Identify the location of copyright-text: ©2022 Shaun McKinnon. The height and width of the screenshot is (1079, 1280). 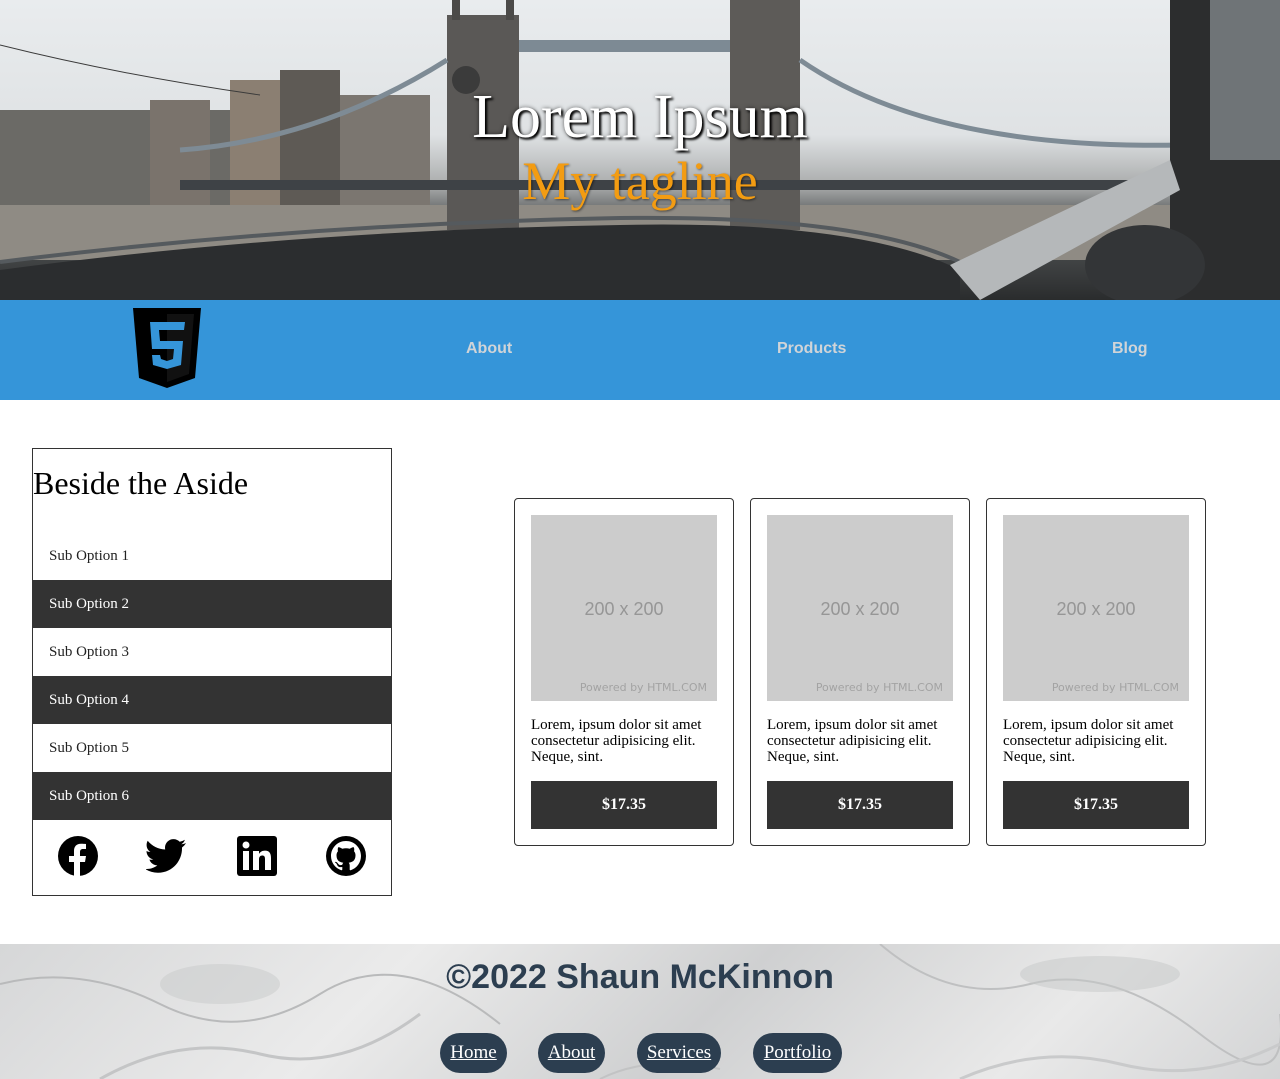
(640, 977).